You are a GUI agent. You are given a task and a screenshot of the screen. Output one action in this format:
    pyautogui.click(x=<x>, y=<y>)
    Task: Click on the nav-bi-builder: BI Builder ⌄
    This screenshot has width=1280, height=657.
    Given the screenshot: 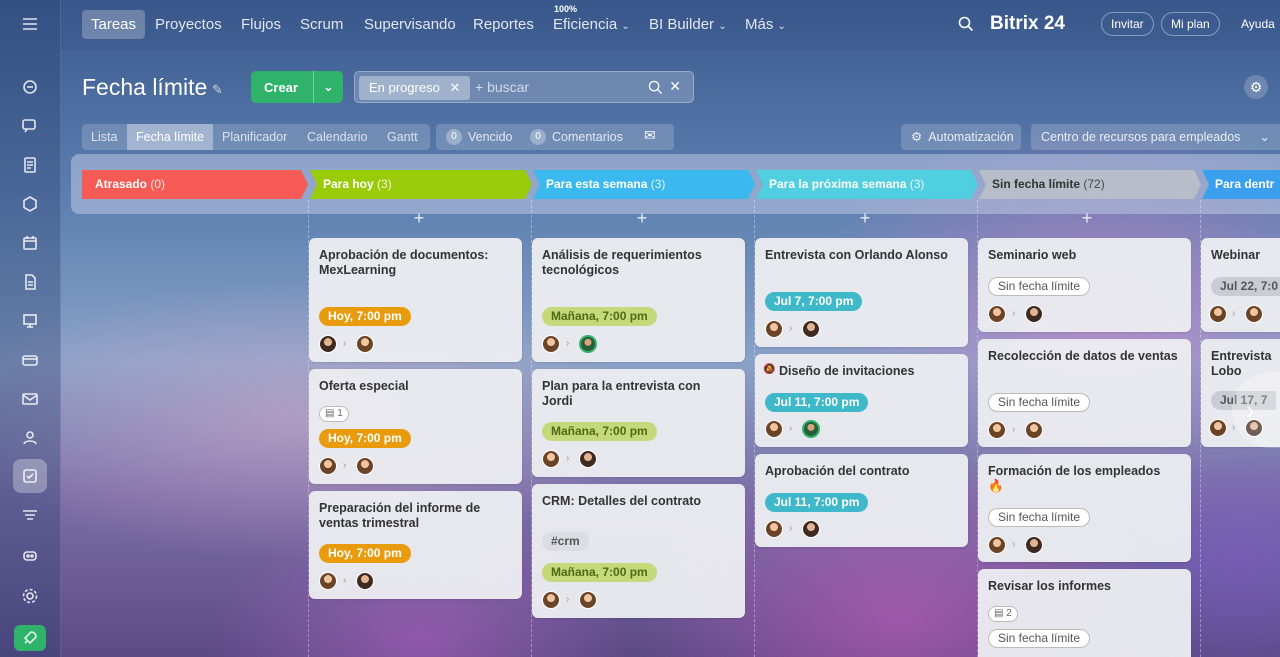 What is the action you would take?
    pyautogui.click(x=688, y=24)
    